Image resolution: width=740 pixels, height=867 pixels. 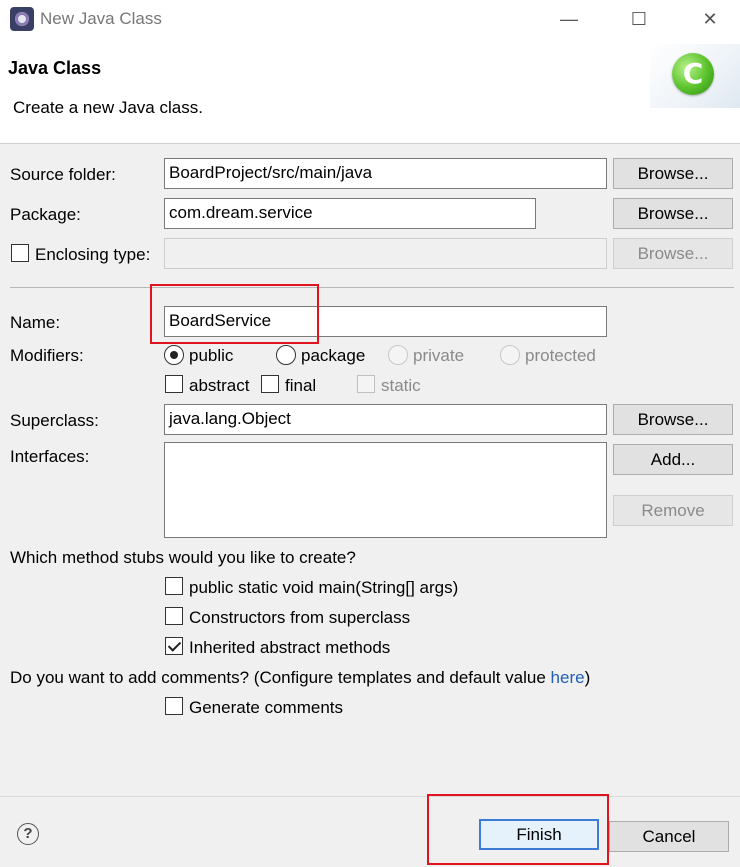 I want to click on wizard-header, so click(x=370, y=90).